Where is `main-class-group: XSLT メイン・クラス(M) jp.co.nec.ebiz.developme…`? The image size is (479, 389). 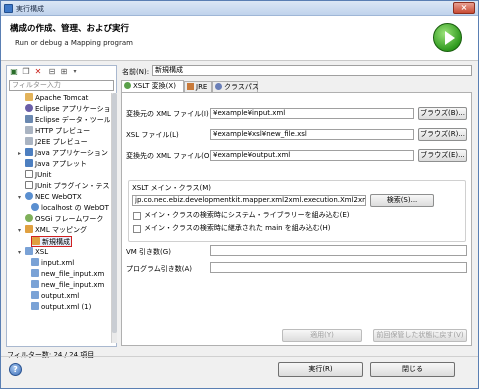 main-class-group: XSLT メイン・クラス(M) jp.co.nec.ebiz.developme… is located at coordinates (297, 211).